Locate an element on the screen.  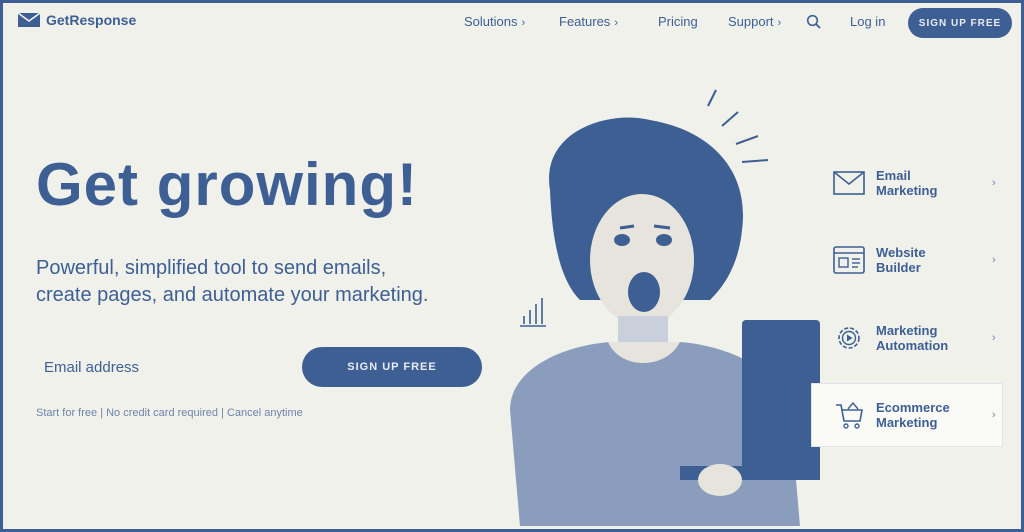
burst-lines is located at coordinates (738, 126).